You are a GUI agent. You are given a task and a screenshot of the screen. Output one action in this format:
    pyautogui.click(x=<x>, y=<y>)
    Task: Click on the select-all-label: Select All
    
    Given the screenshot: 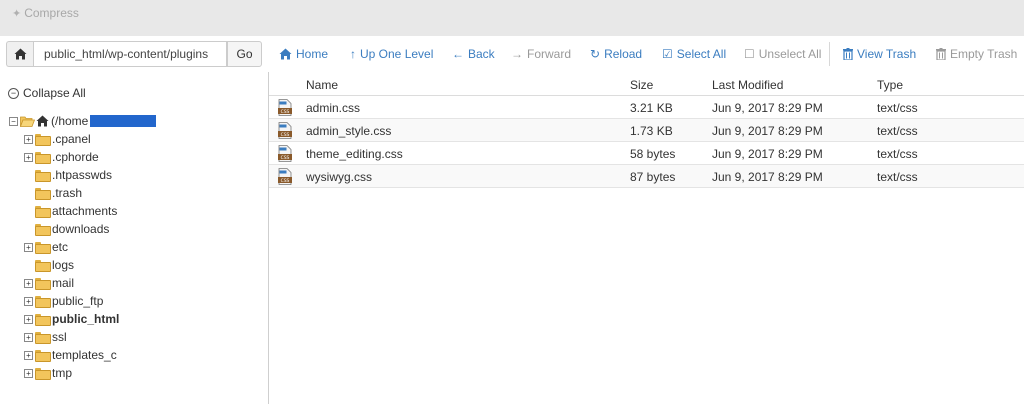 What is the action you would take?
    pyautogui.click(x=701, y=54)
    